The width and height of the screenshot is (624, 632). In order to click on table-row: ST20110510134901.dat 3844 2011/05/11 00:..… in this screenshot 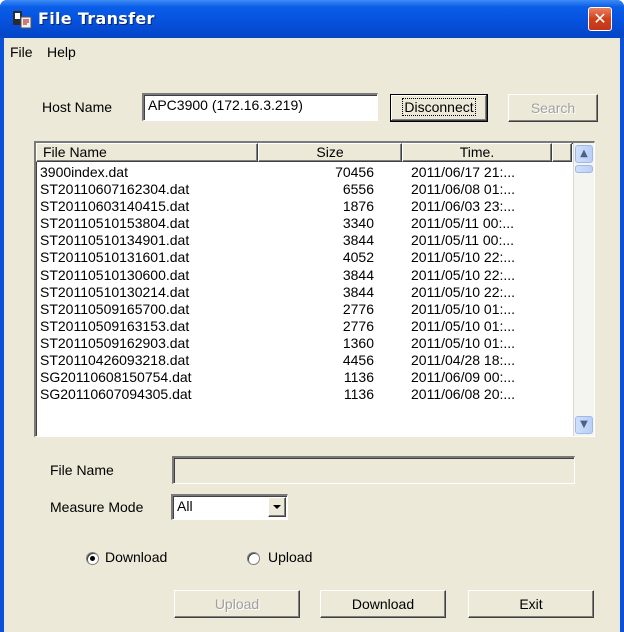, I will do `click(303, 240)`.